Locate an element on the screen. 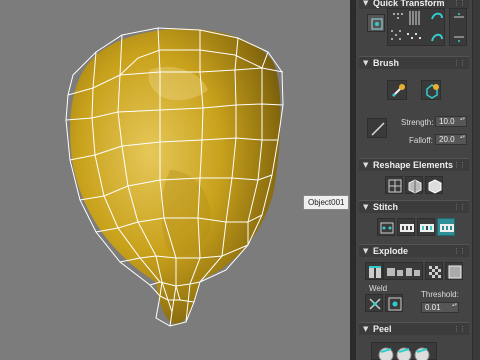 Image resolution: width=480 pixels, height=360 pixels. threshold-label: Threshold: is located at coordinates (440, 294).